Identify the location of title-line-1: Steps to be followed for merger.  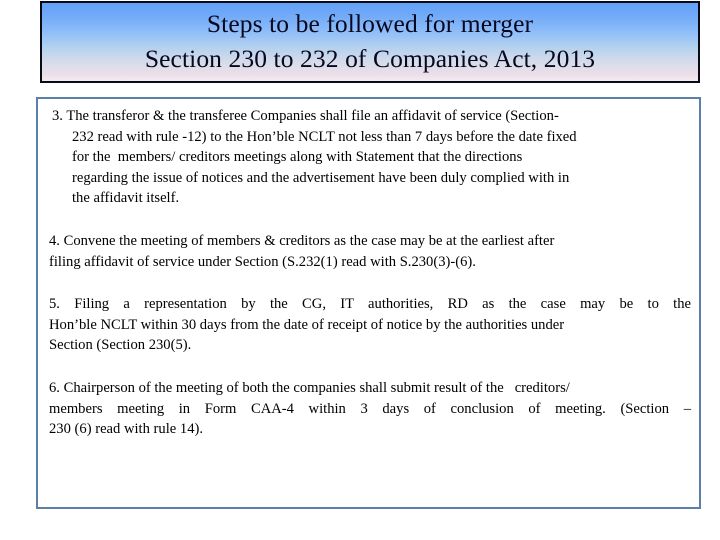
(370, 23).